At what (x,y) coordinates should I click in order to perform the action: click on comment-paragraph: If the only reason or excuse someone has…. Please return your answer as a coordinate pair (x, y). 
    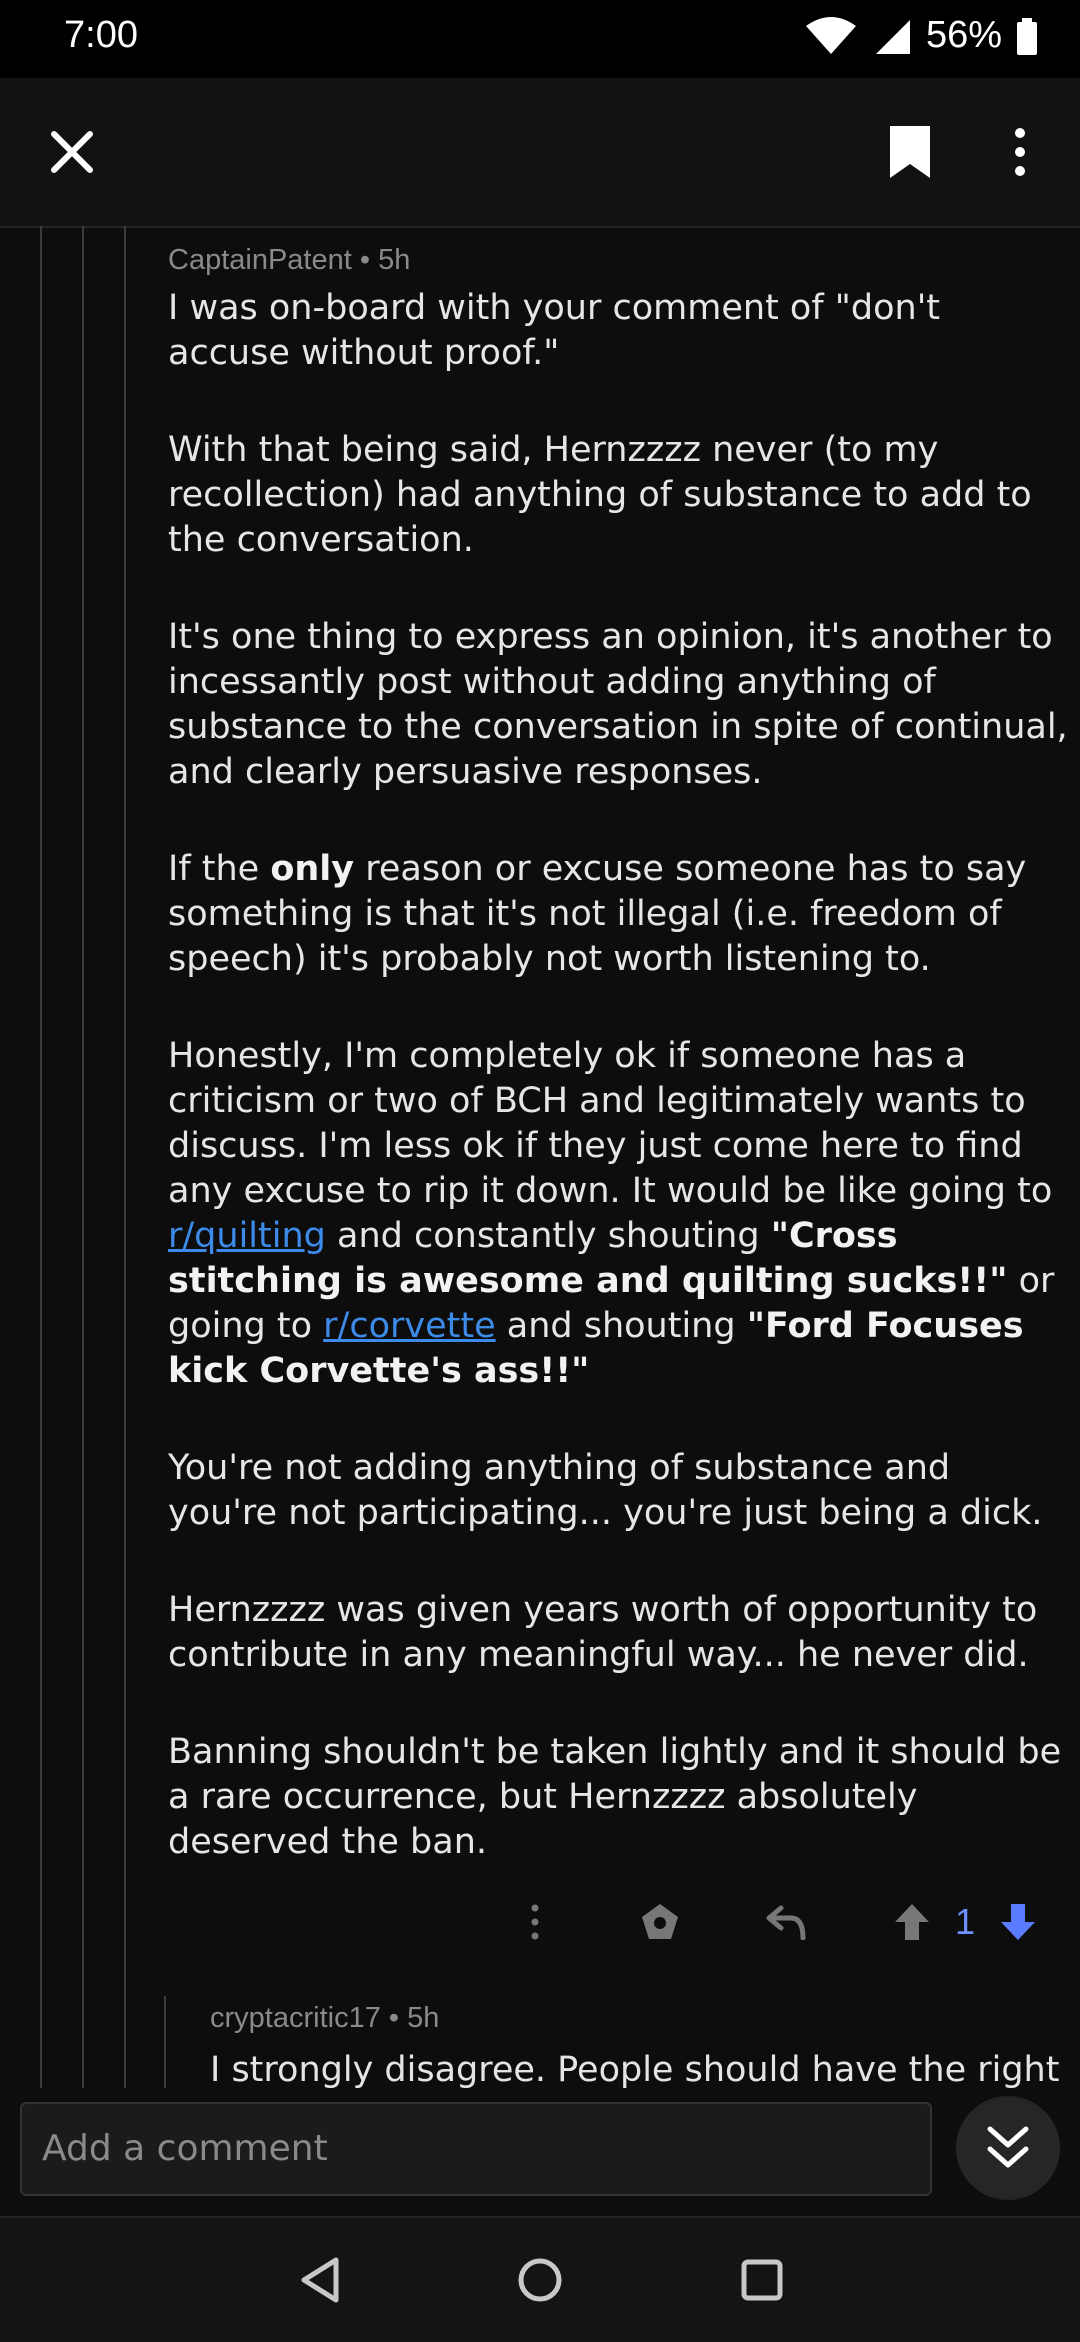
    Looking at the image, I should click on (597, 914).